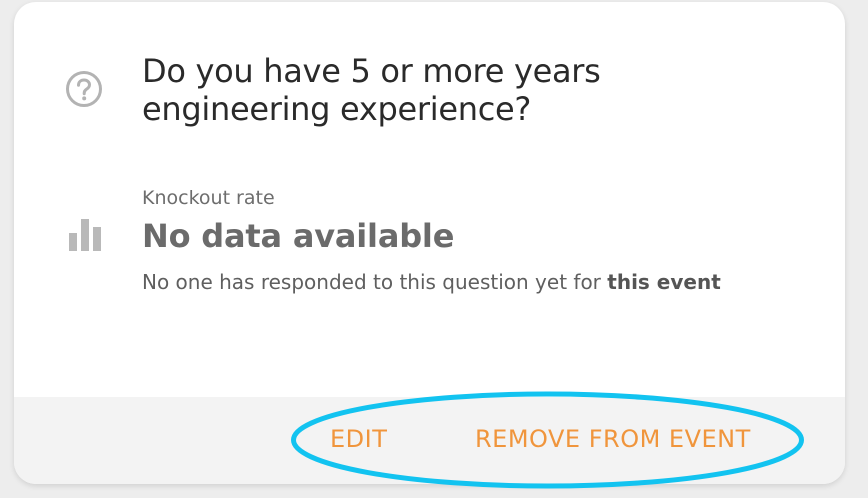 This screenshot has height=498, width=868. Describe the element at coordinates (371, 71) in the screenshot. I see `question-line-1: Do you have 5 or more years` at that location.